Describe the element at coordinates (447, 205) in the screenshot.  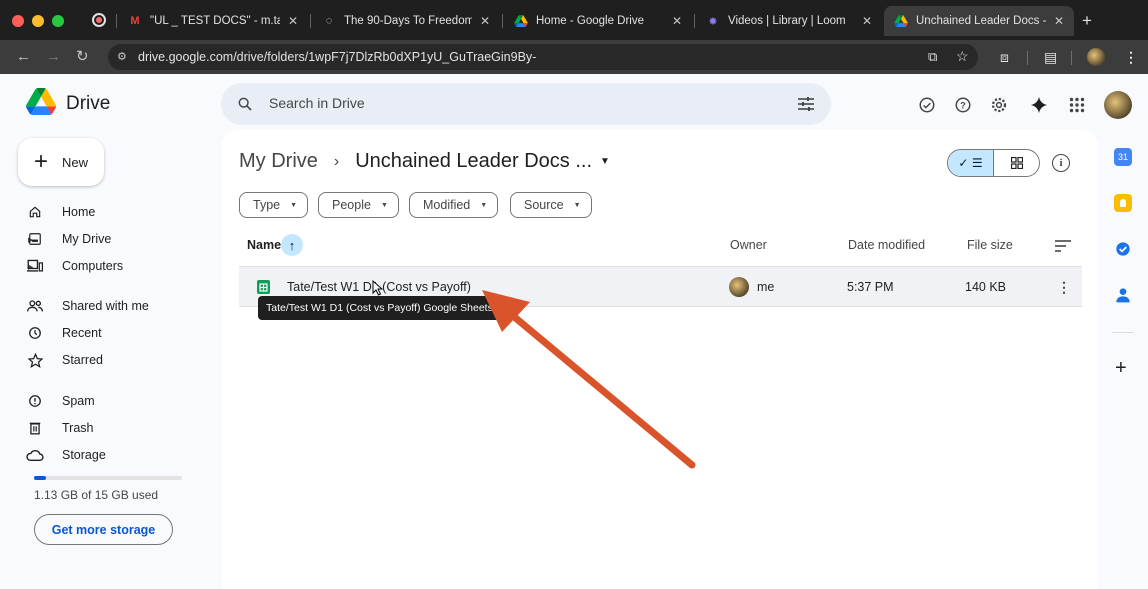
I see `filter-label: Modified` at that location.